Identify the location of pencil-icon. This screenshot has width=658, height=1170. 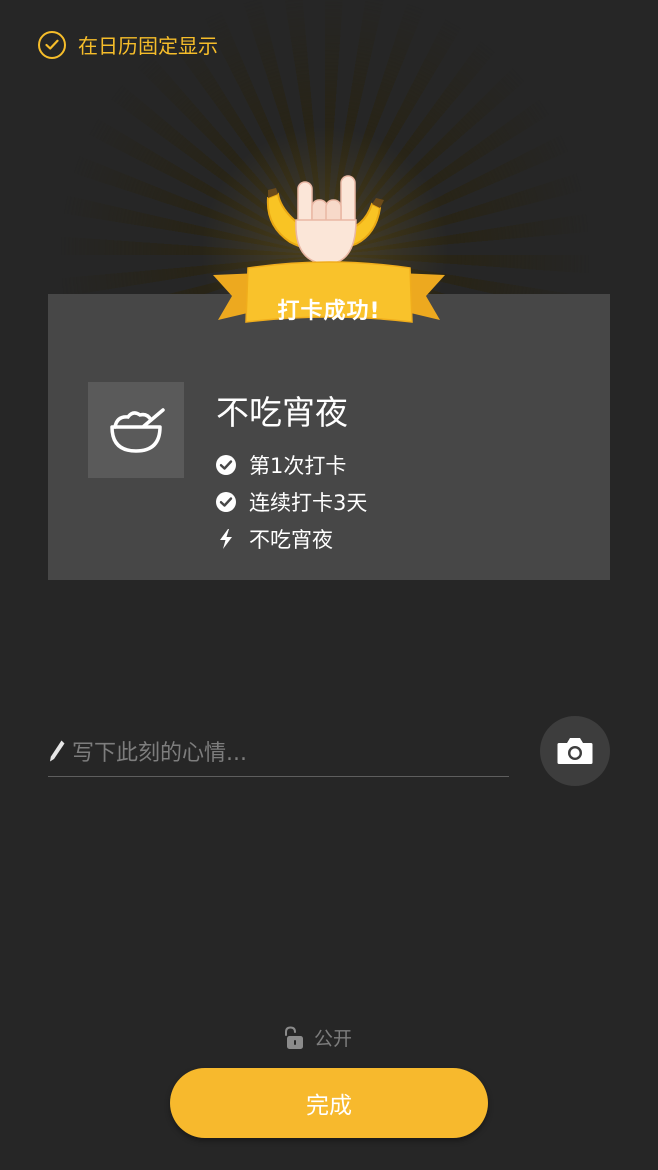
(57, 753).